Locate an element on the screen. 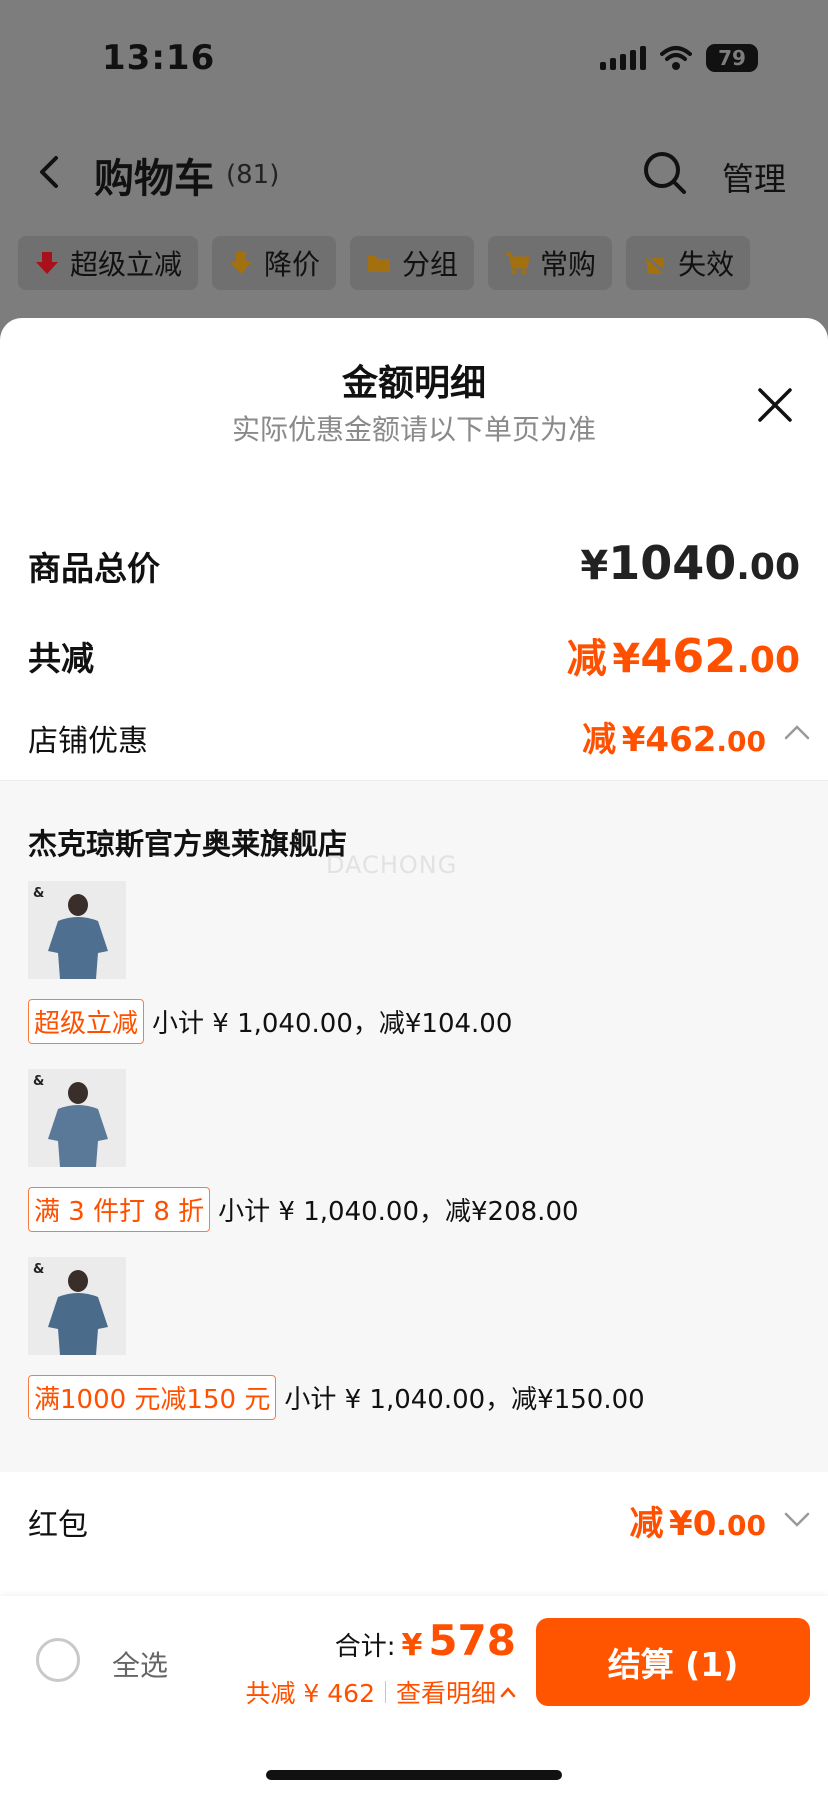 The height and width of the screenshot is (1796, 828). manage-button: 管理 is located at coordinates (754, 177).